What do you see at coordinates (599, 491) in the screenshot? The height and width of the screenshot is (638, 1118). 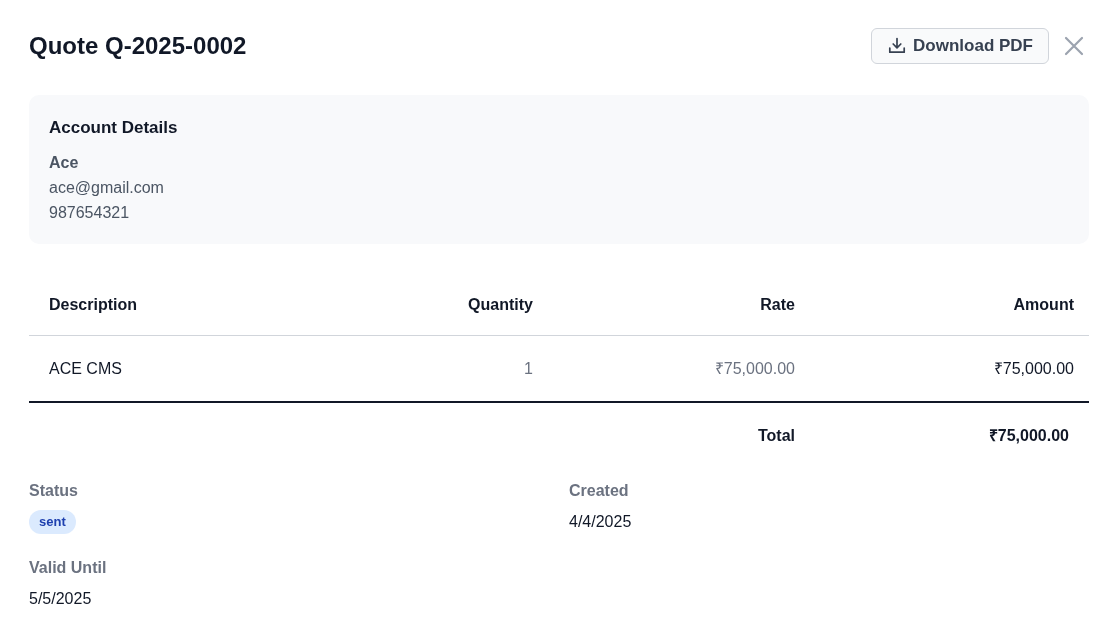 I see `detail-label: Created` at bounding box center [599, 491].